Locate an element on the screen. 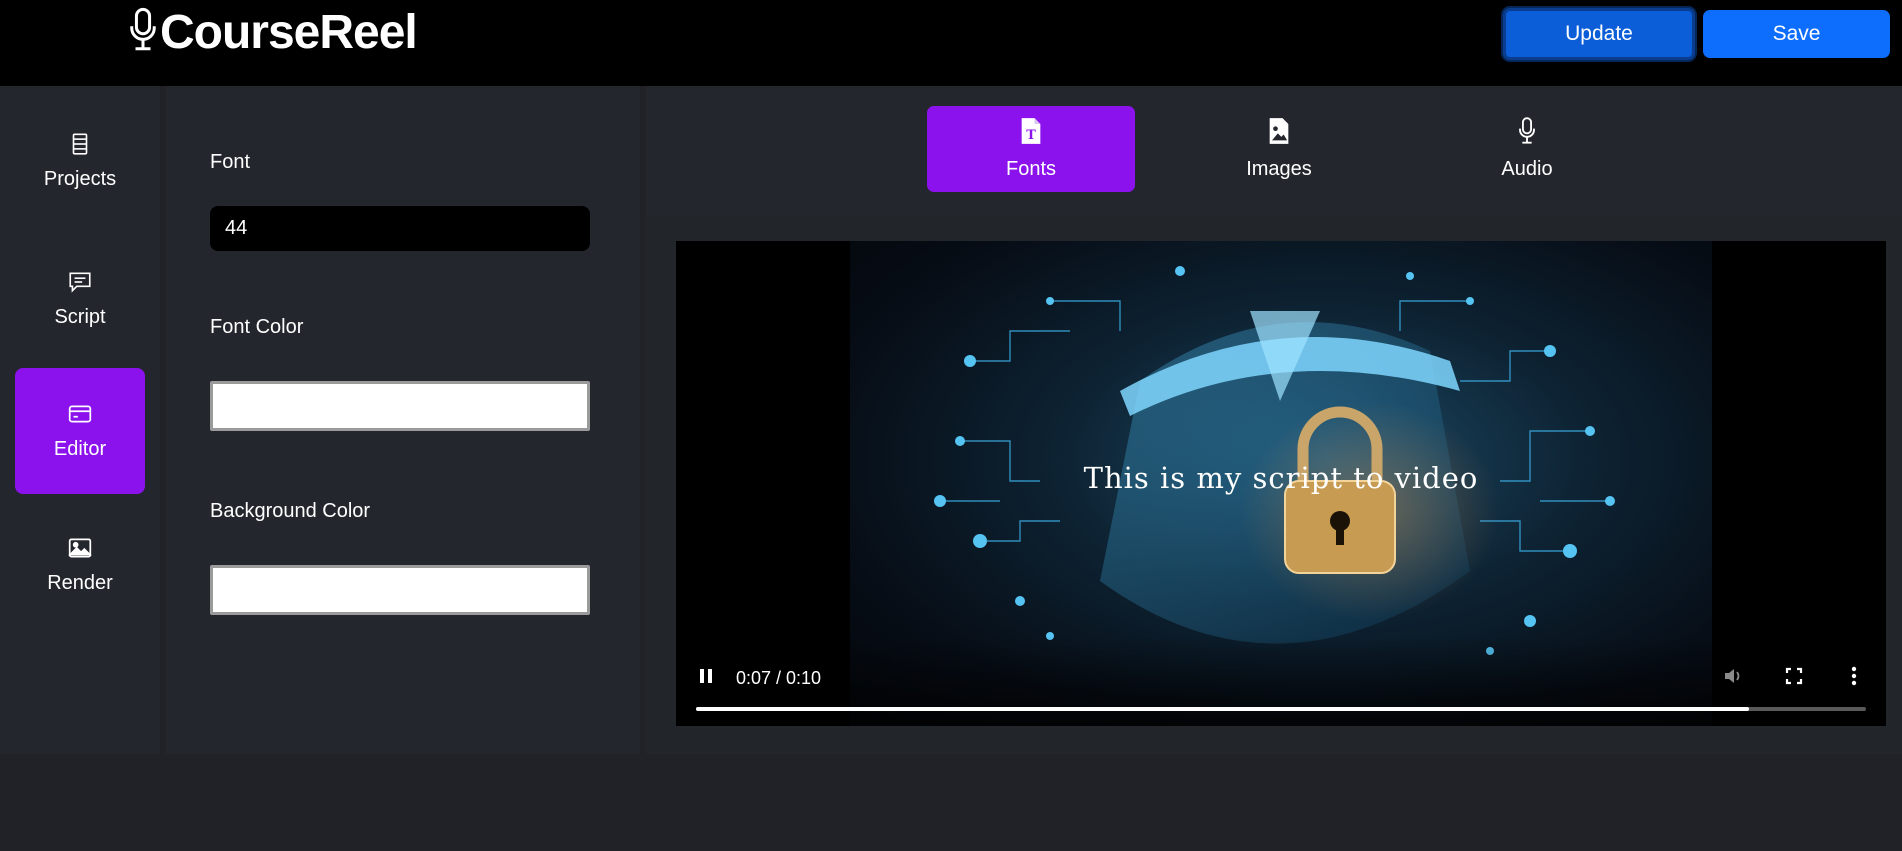 The image size is (1902, 851). more-options-button is located at coordinates (1854, 678).